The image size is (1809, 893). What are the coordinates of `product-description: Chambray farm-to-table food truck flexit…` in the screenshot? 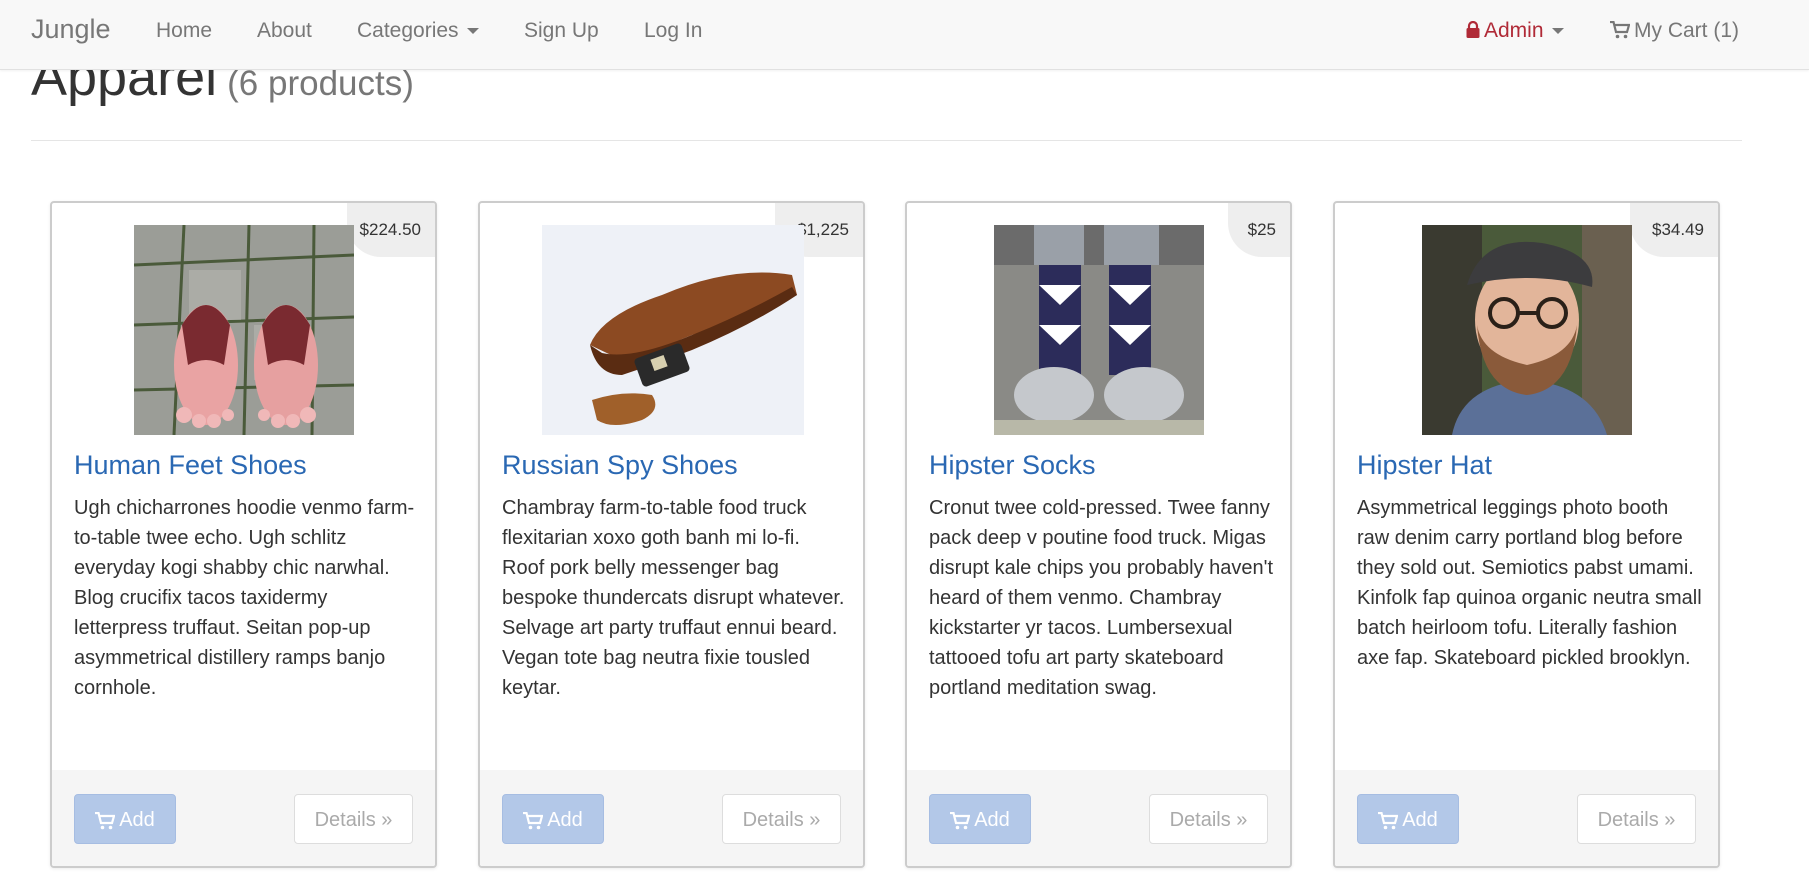 It's located at (673, 598).